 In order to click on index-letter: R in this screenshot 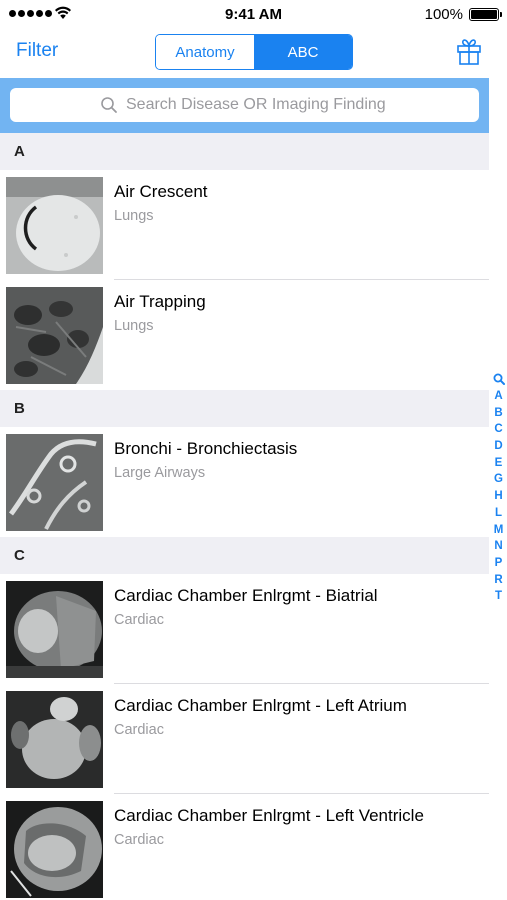, I will do `click(498, 580)`.